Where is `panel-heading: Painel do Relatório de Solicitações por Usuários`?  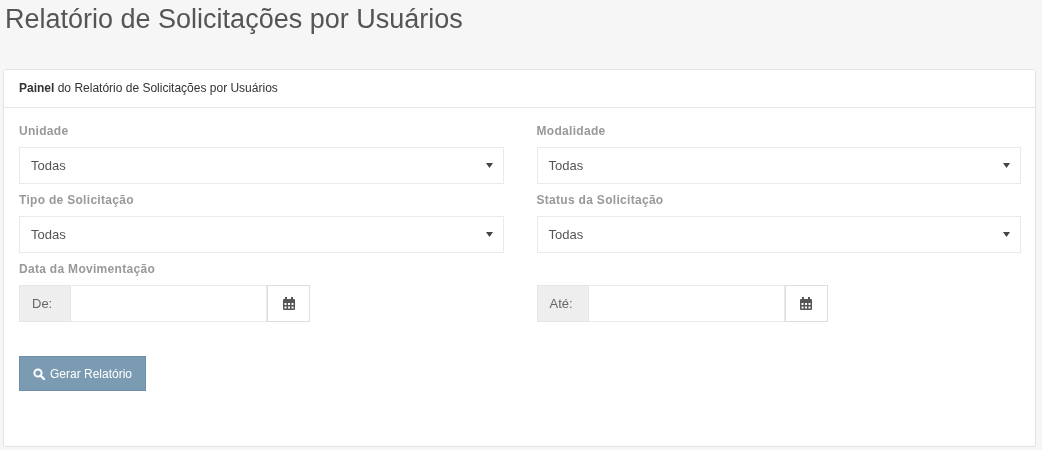
panel-heading: Painel do Relatório de Solicitações por Usuários is located at coordinates (519, 89).